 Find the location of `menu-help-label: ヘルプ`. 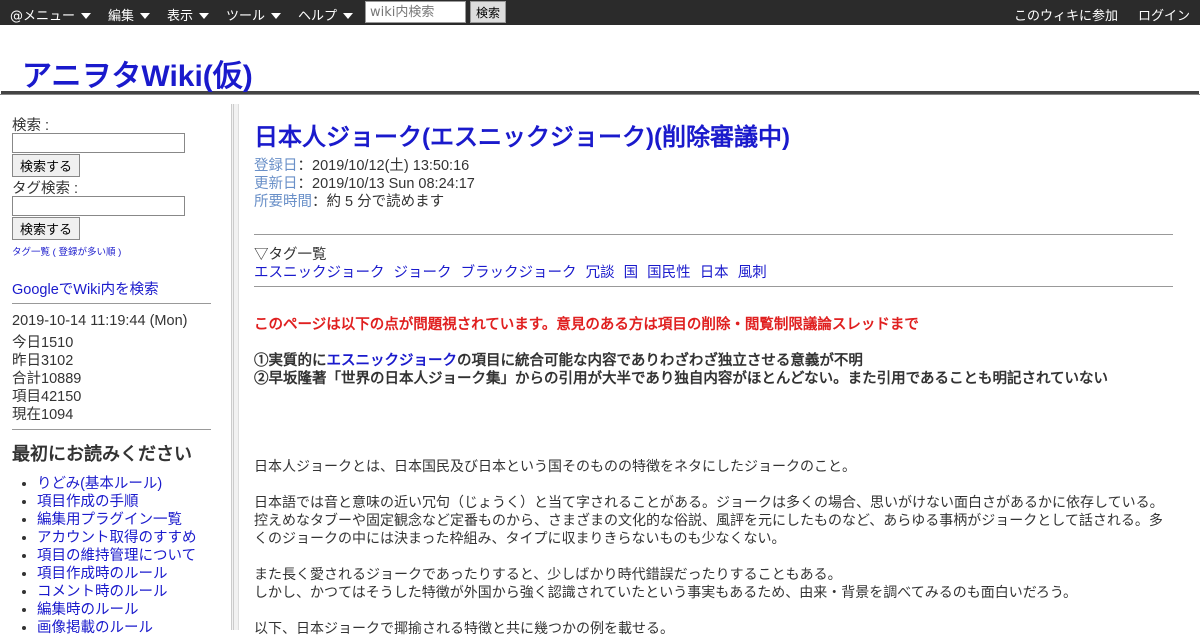

menu-help-label: ヘルプ is located at coordinates (318, 16).